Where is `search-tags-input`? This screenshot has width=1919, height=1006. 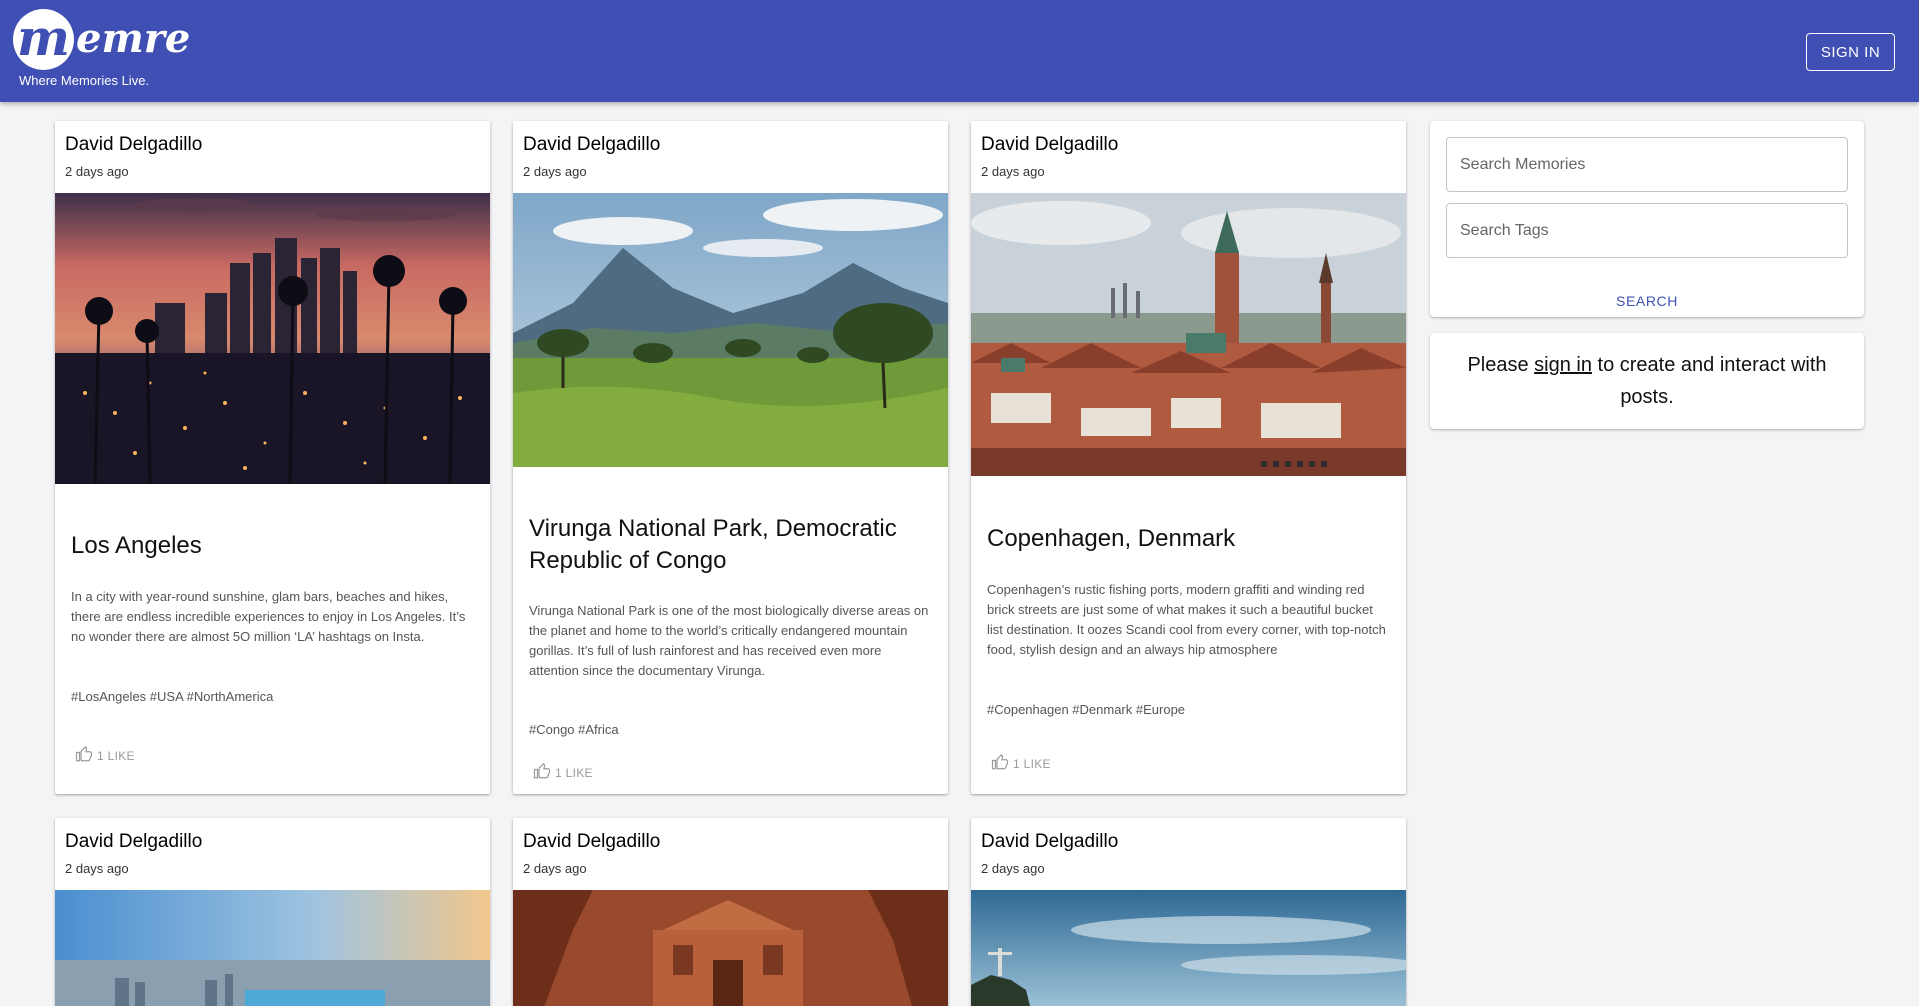
search-tags-input is located at coordinates (1647, 230).